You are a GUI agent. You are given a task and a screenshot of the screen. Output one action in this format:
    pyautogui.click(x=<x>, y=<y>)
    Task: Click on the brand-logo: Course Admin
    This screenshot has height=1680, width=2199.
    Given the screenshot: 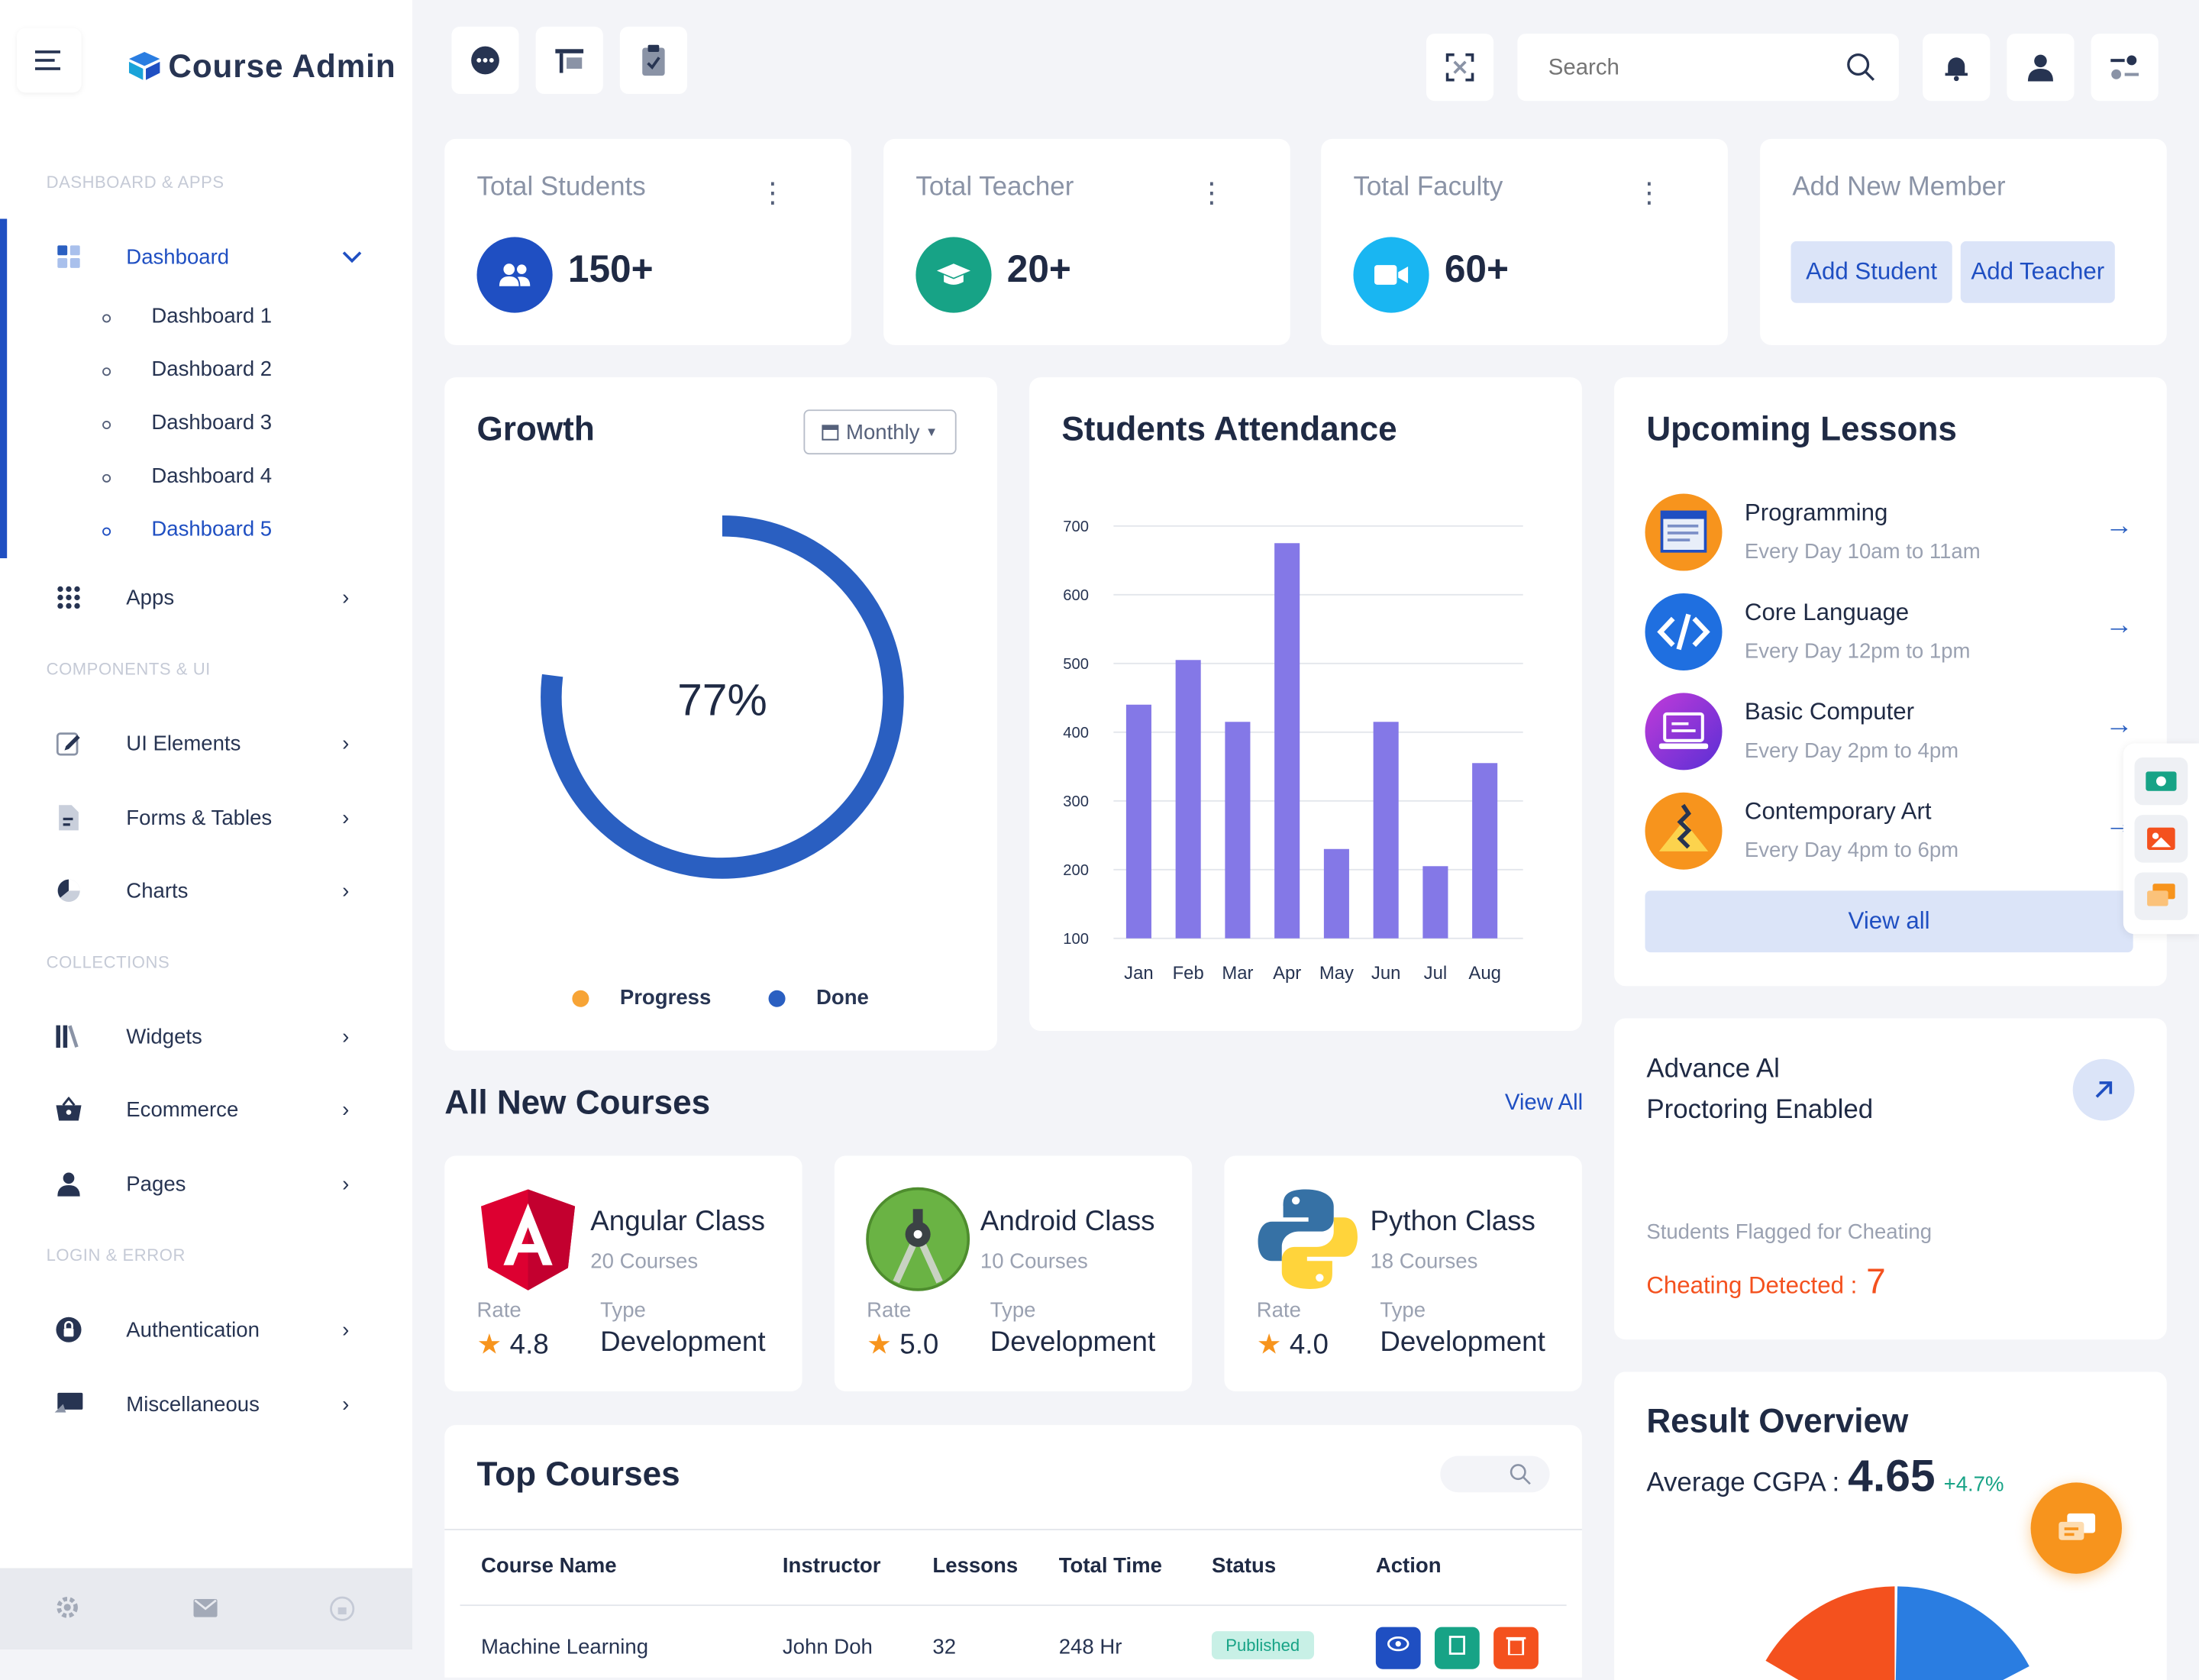 What is the action you would take?
    pyautogui.click(x=261, y=66)
    